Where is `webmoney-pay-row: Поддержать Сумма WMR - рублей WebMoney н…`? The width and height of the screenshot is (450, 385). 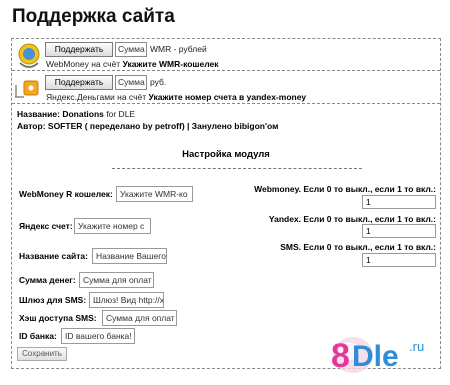
webmoney-pay-row: Поддержать Сумма WMR - рублей WebMoney н… is located at coordinates (226, 55).